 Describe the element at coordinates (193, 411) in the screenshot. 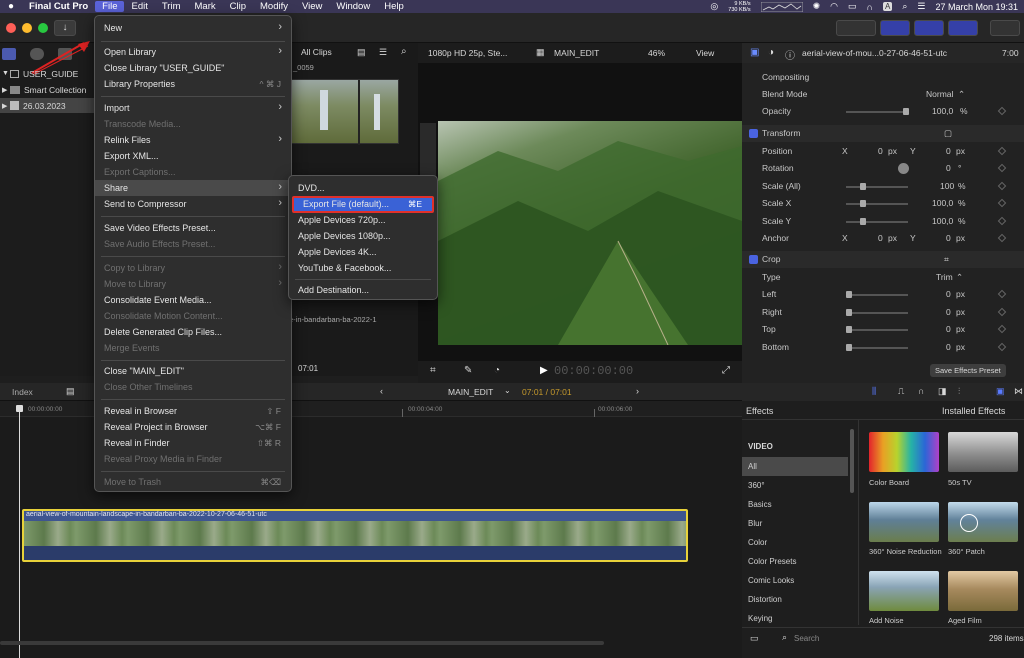

I see `menu-item-reveal-in-browser: Reveal in Browser ⇧ F` at that location.